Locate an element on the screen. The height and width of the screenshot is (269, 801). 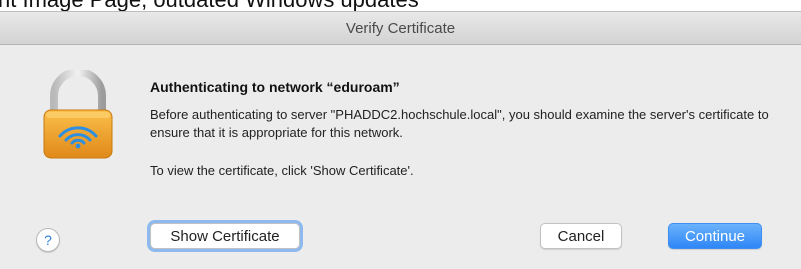
help-button: ? is located at coordinates (48, 240).